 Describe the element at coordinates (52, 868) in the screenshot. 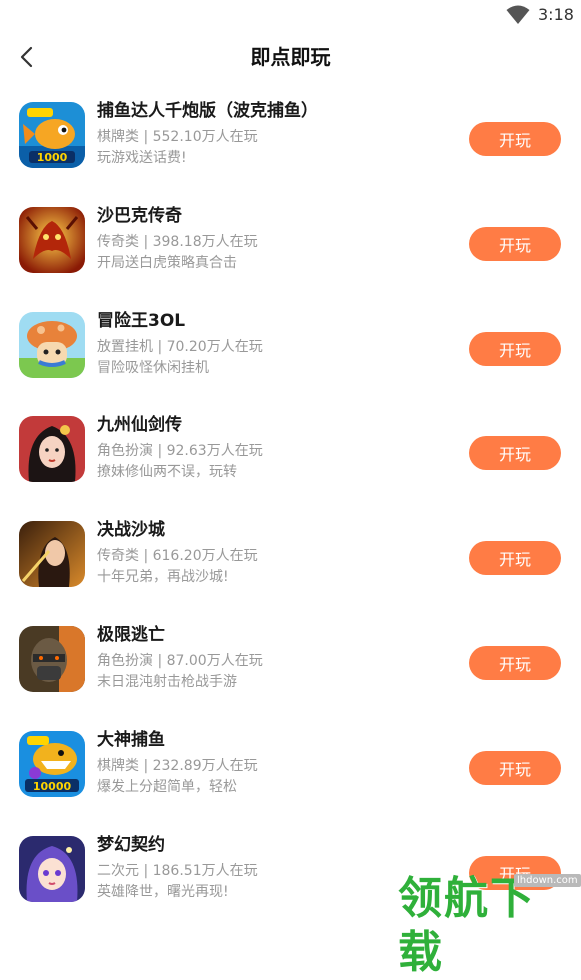

I see `anime-girl-game-icon` at that location.